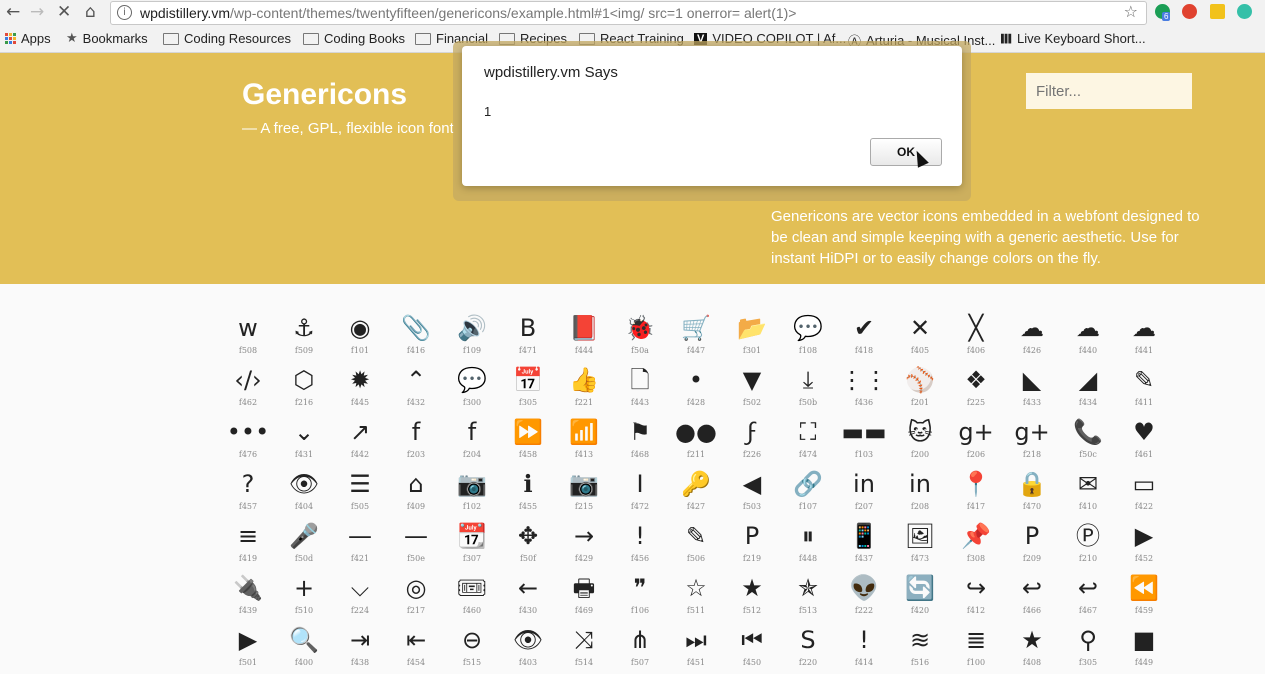  What do you see at coordinates (920, 492) in the screenshot?
I see `icon-cell: in f208` at bounding box center [920, 492].